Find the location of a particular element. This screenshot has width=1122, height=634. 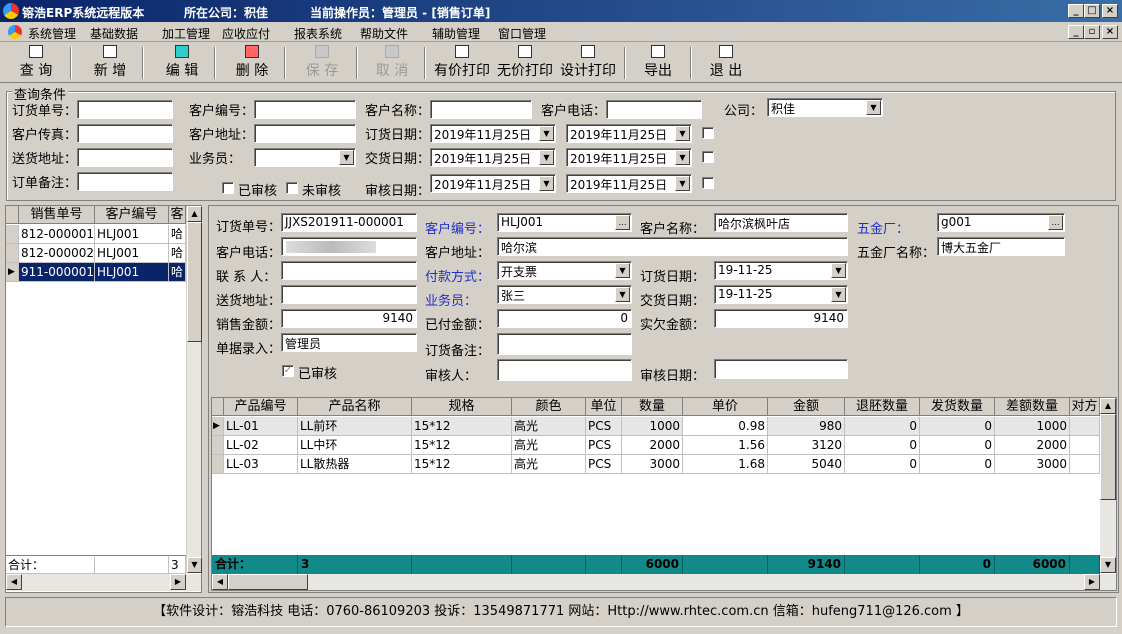

table-cell: 0.98 is located at coordinates (725, 426).